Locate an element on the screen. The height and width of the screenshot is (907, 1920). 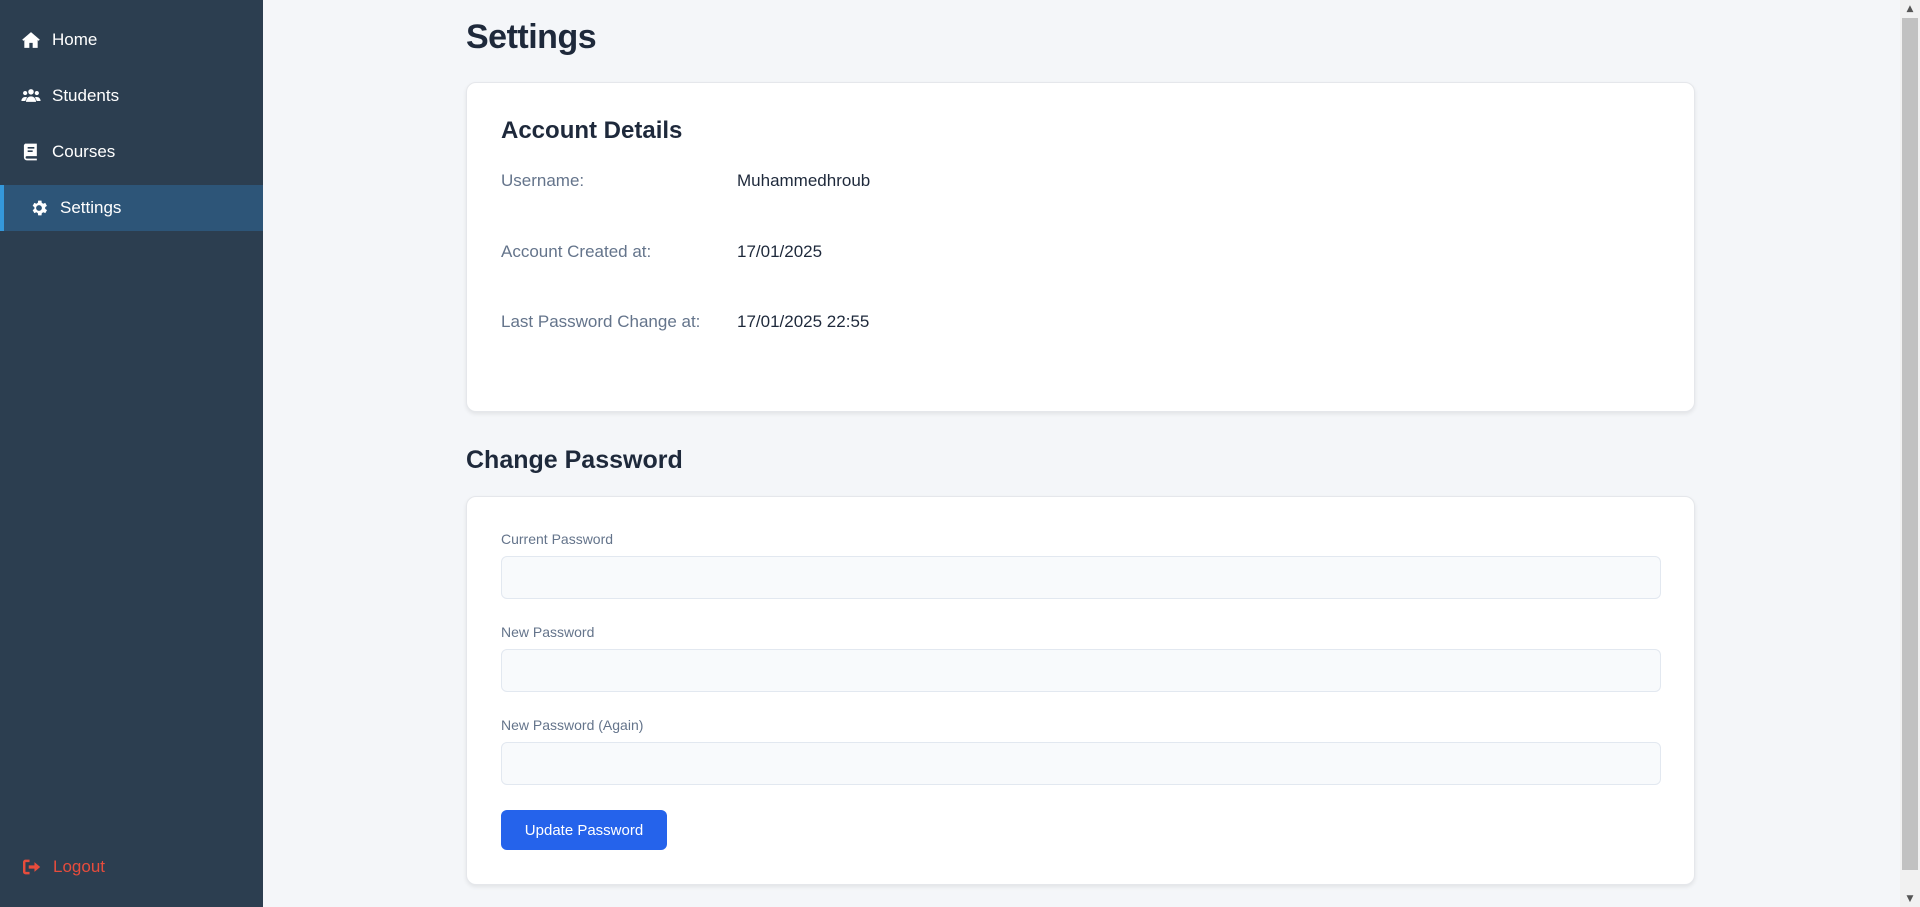
current-password-input is located at coordinates (1081, 577).